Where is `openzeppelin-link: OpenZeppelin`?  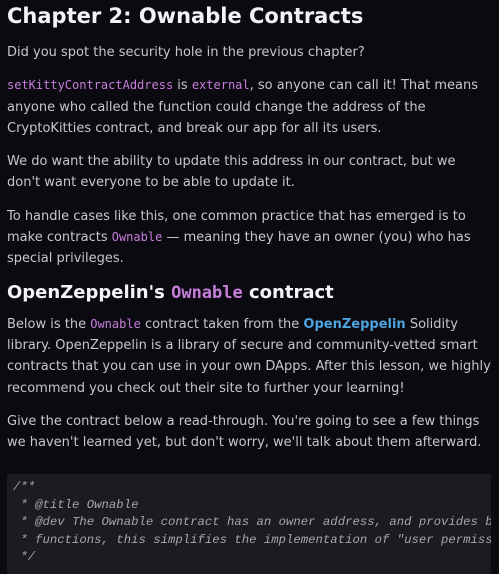 openzeppelin-link: OpenZeppelin is located at coordinates (354, 324).